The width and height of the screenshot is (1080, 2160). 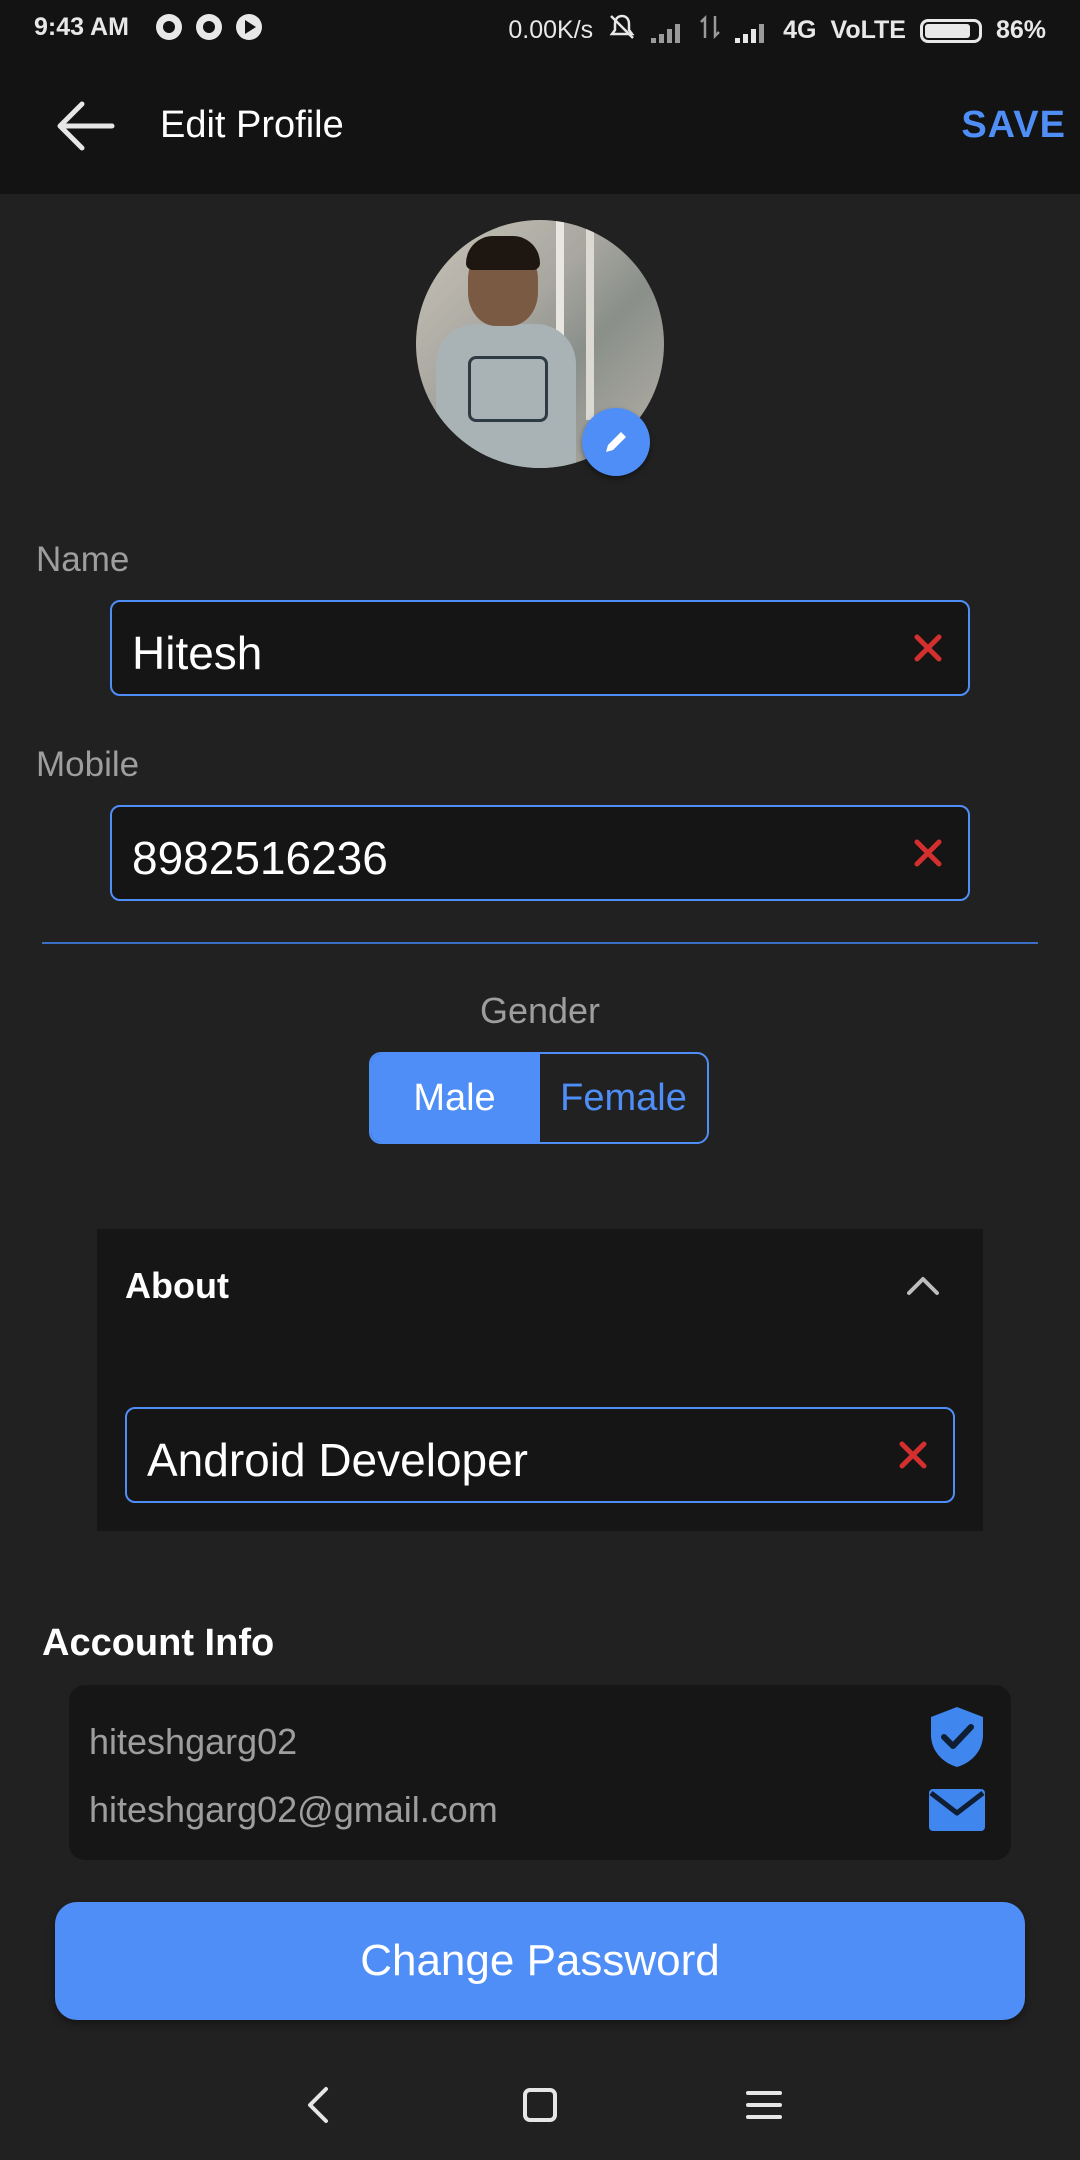 What do you see at coordinates (540, 125) in the screenshot?
I see `app-bar: Edit Profile SAVE` at bounding box center [540, 125].